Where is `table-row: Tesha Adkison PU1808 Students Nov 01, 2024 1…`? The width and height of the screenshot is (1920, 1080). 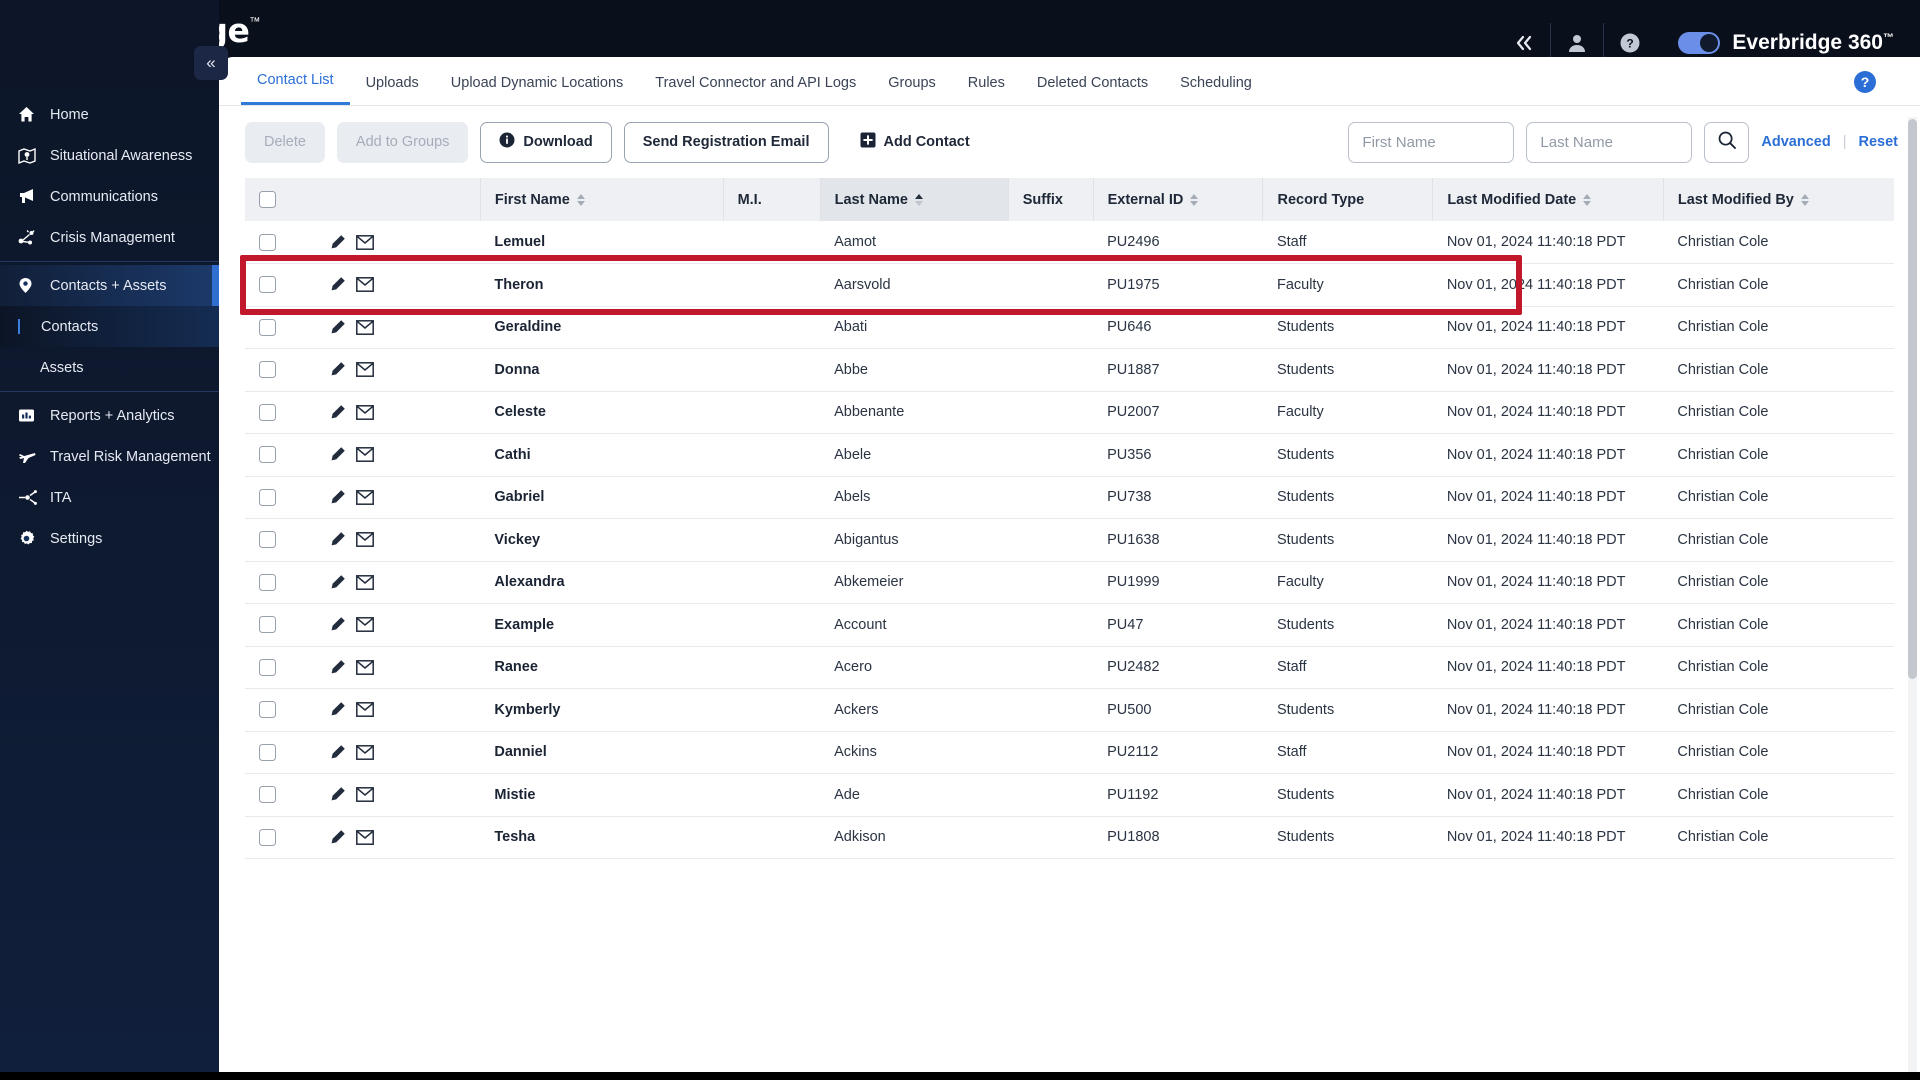 table-row: Tesha Adkison PU1808 Students Nov 01, 2024 1… is located at coordinates (1069, 837).